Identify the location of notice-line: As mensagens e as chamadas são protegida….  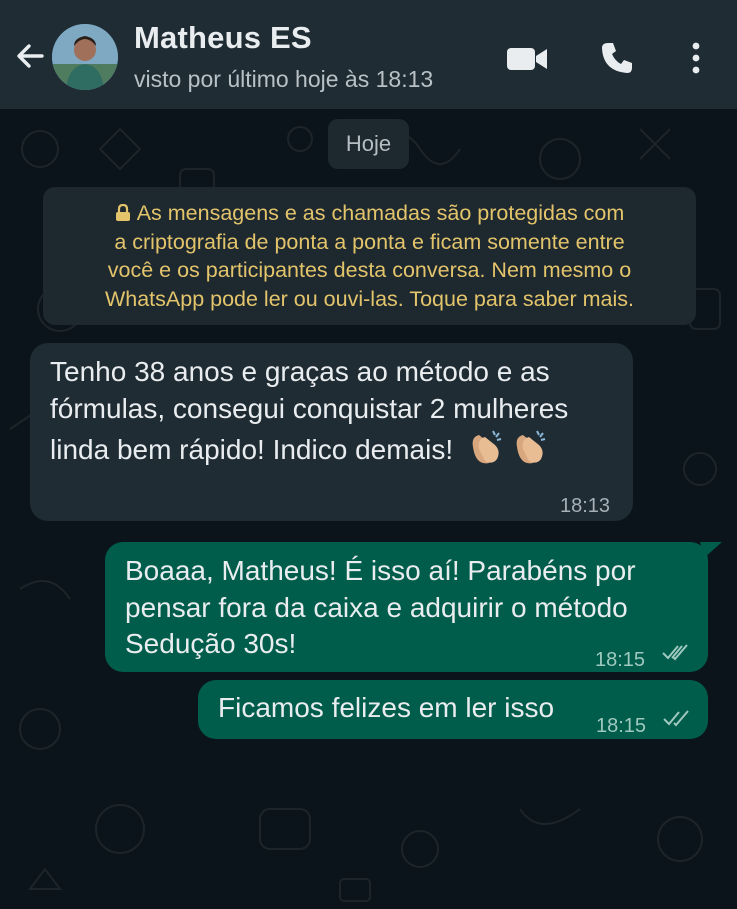
(380, 213).